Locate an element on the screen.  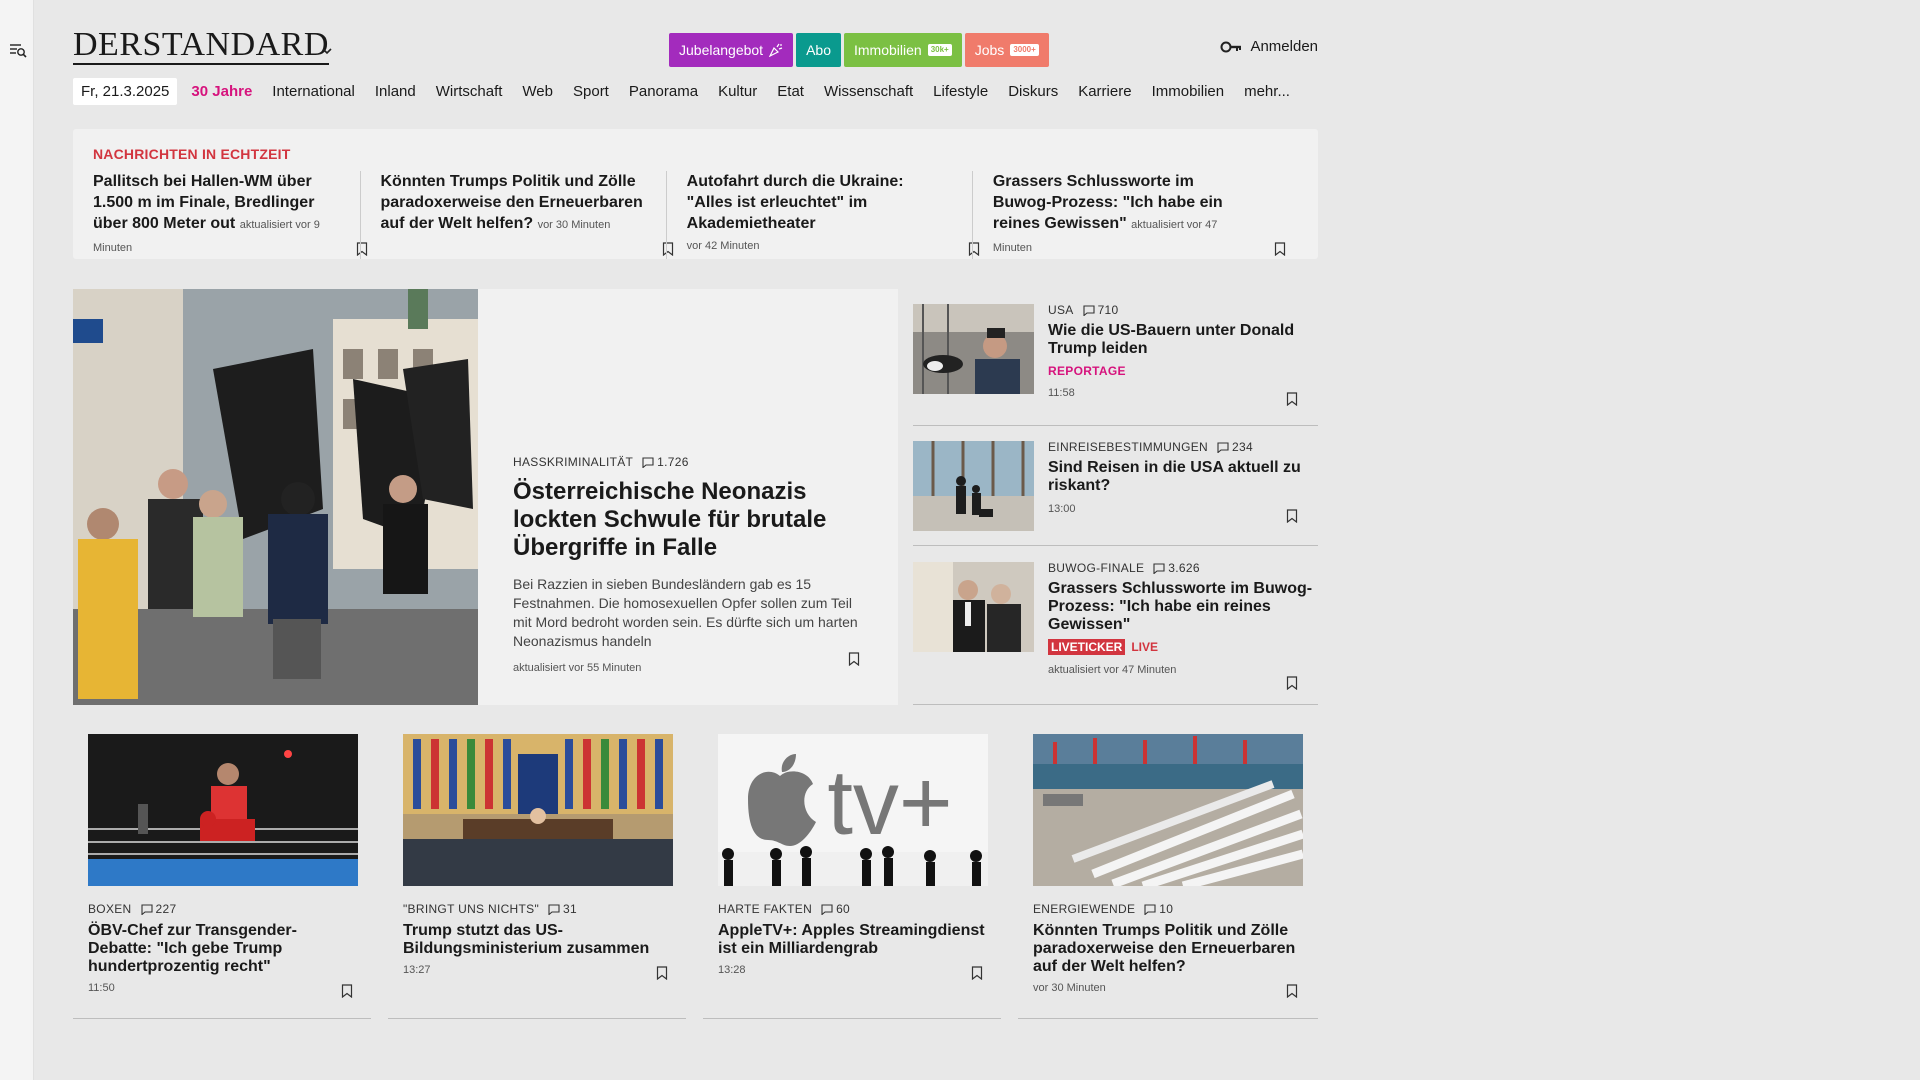
appletv-logo-text: tv+ is located at coordinates (889, 803).